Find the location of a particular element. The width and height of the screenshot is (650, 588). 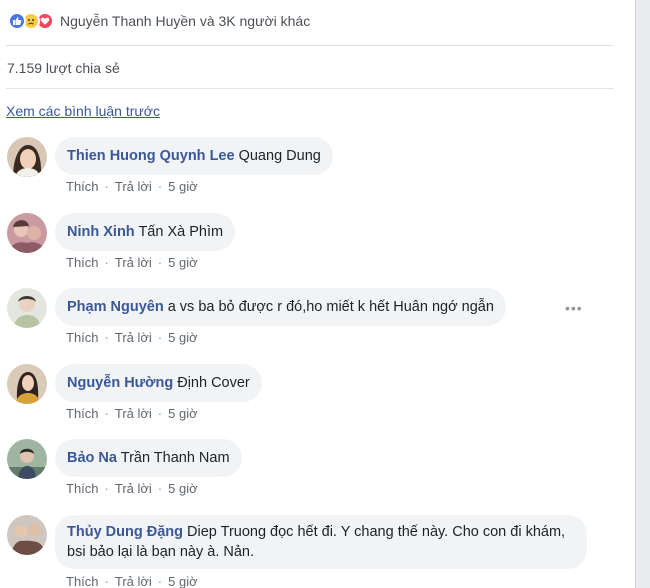

comment-bubble: Nguyễn Hường Định Cover is located at coordinates (158, 383).